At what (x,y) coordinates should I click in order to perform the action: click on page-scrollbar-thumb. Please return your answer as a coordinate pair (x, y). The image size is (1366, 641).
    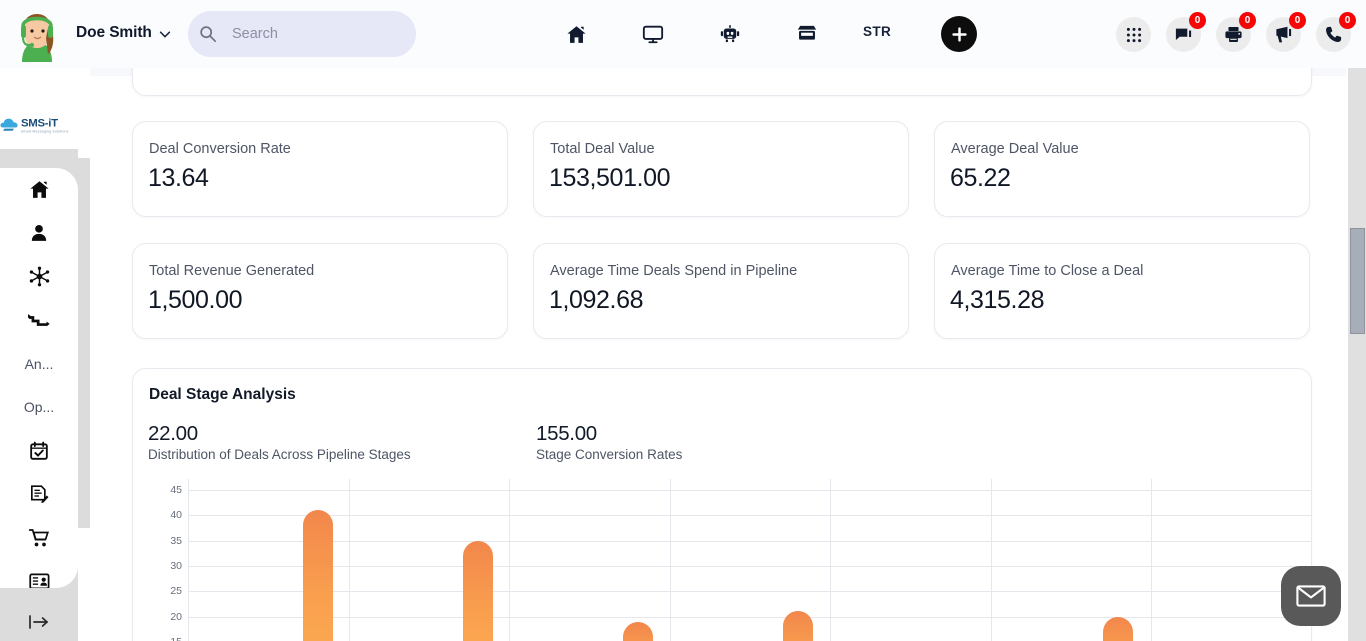
    Looking at the image, I should click on (1357, 281).